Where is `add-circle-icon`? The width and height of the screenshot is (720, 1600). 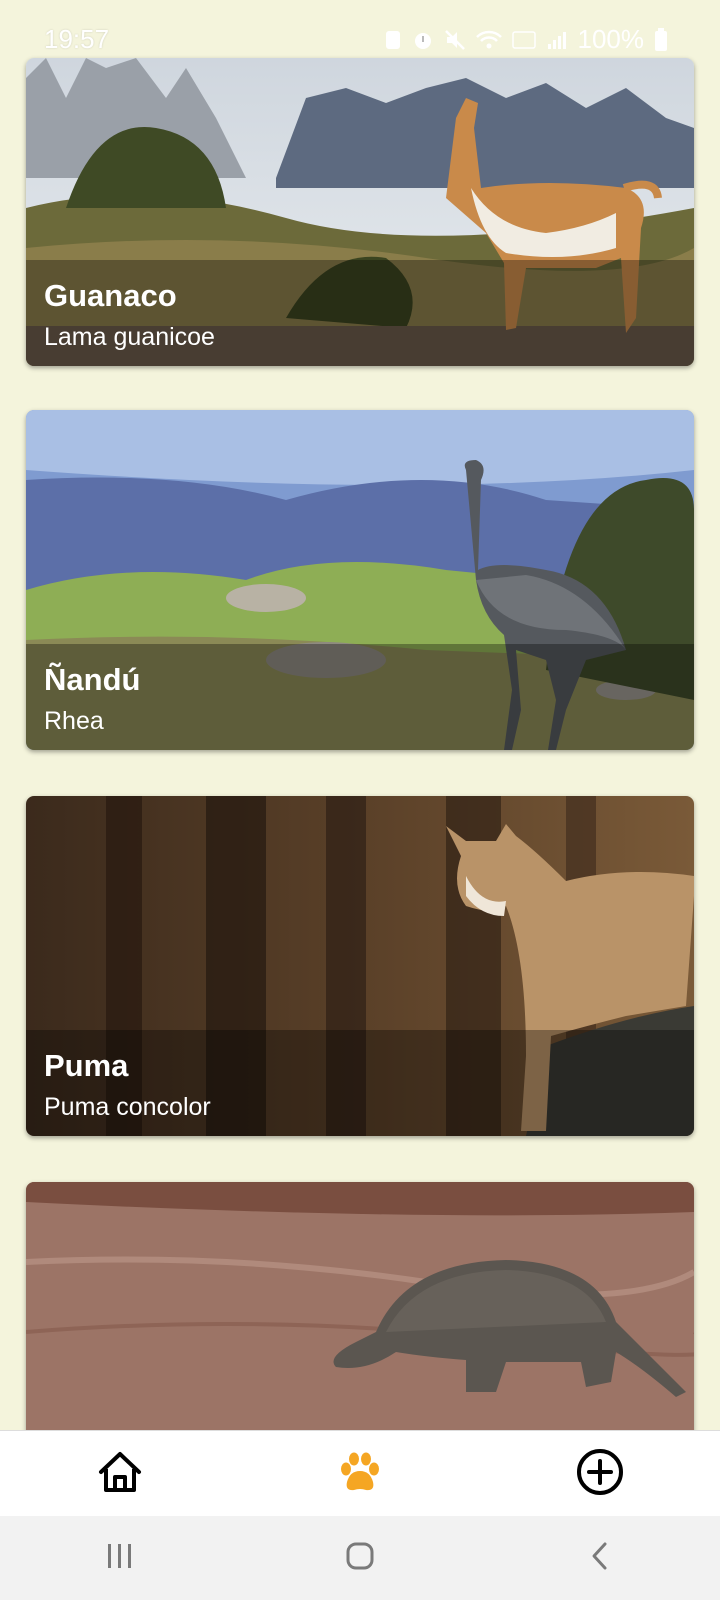 add-circle-icon is located at coordinates (600, 1474).